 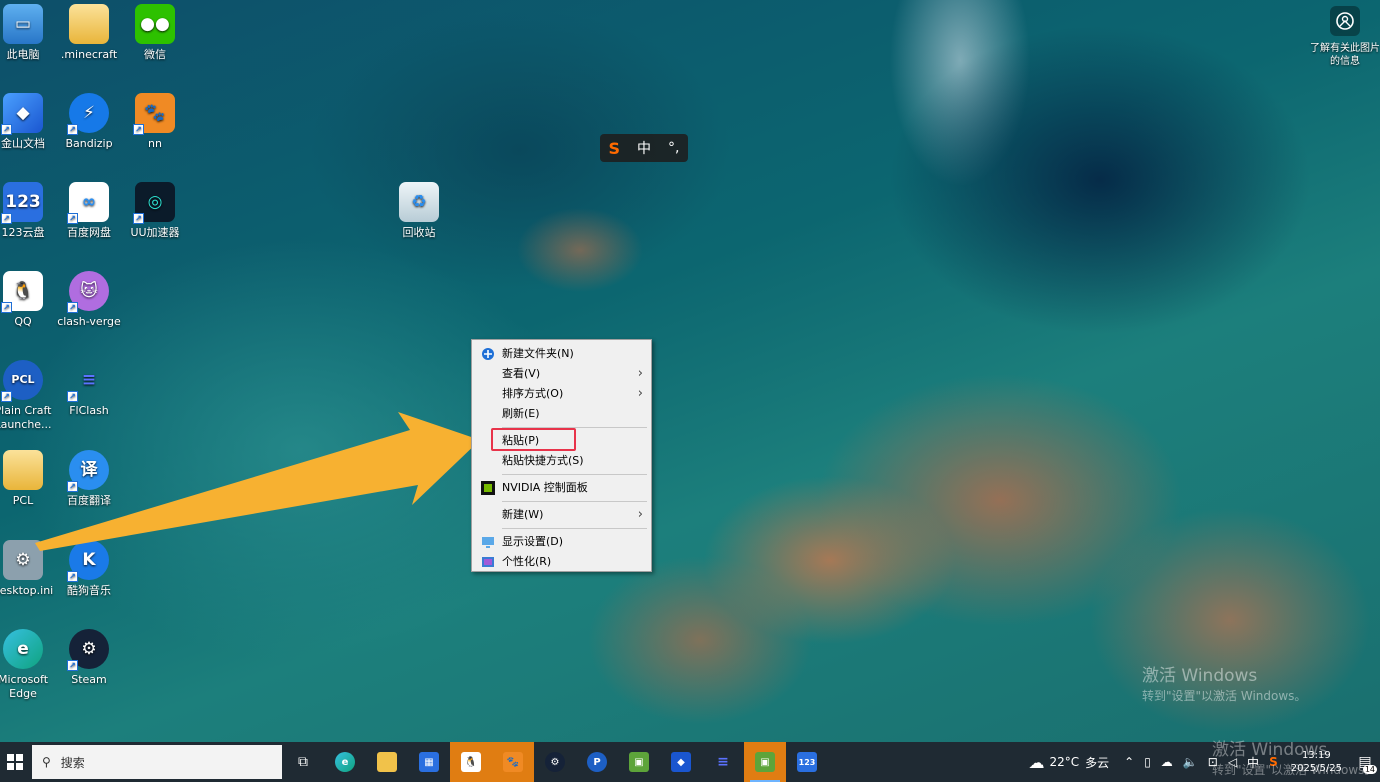 I want to click on kdocs-icon: ◆, so click(x=681, y=762).